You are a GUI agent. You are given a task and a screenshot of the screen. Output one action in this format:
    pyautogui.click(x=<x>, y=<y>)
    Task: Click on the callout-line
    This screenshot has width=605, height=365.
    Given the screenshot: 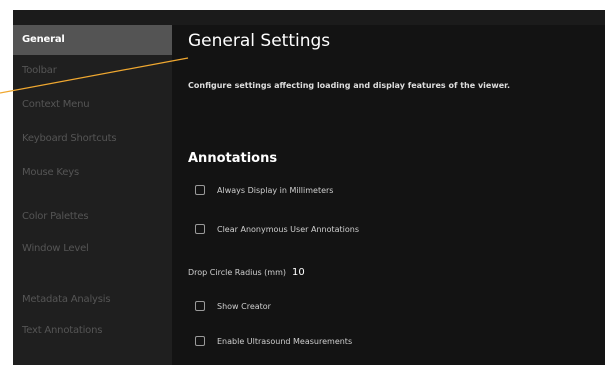 What is the action you would take?
    pyautogui.click(x=94, y=75)
    